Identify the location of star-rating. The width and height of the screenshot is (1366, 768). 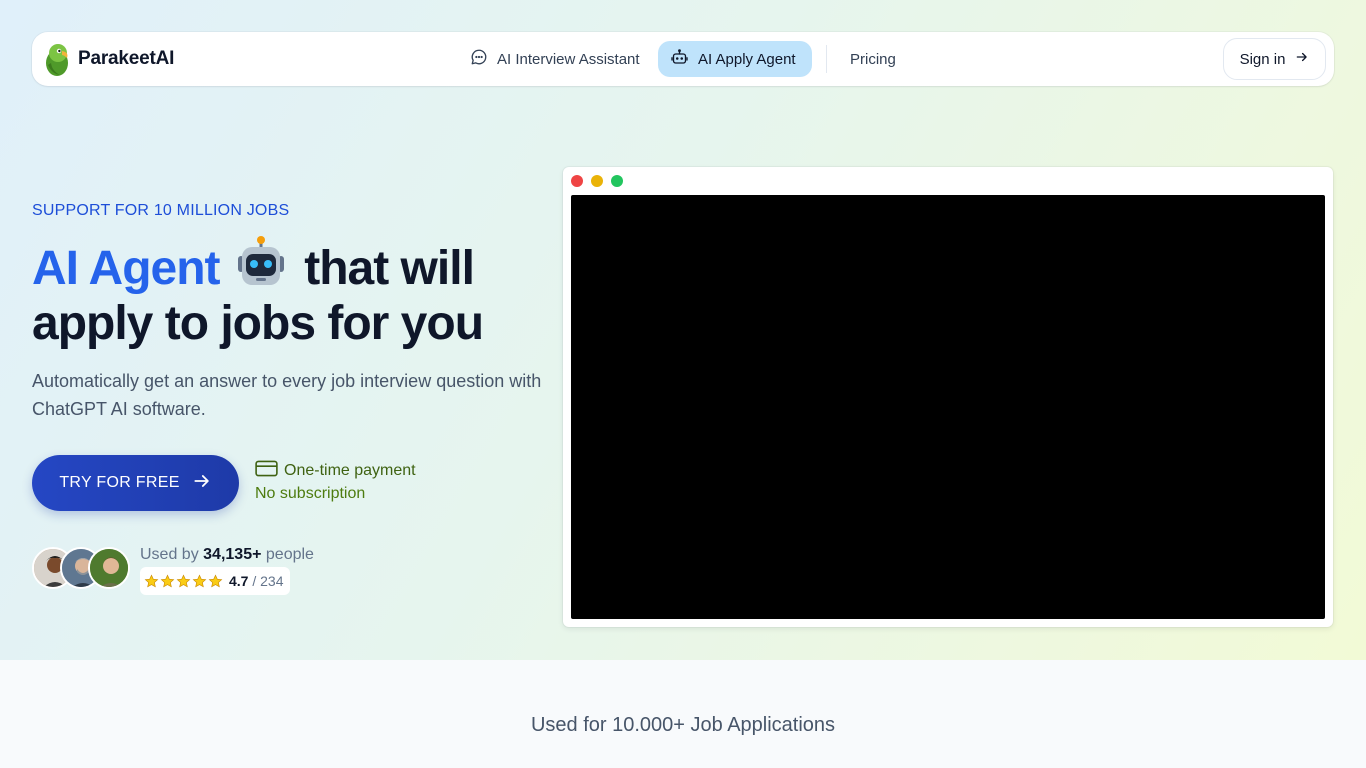
(183, 581).